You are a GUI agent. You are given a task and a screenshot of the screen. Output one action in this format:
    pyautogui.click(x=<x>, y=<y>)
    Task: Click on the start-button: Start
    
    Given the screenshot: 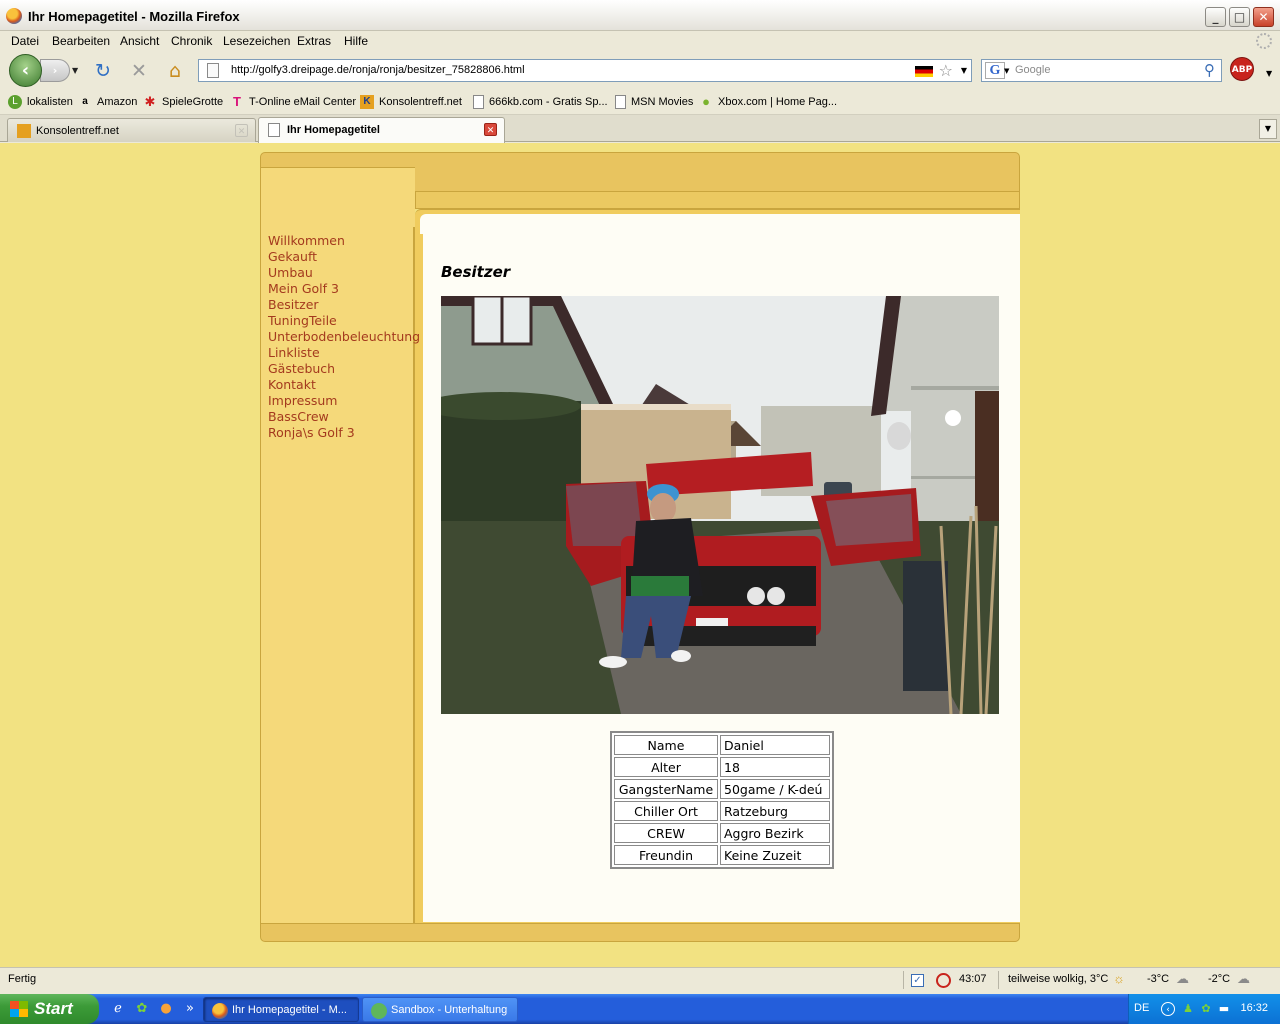 What is the action you would take?
    pyautogui.click(x=49, y=1009)
    